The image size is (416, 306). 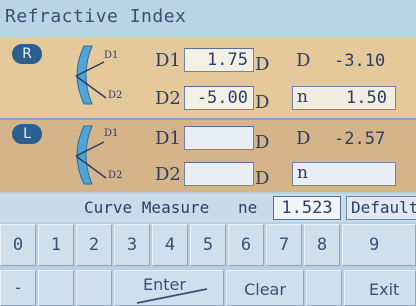 I want to click on enter-arrow-icon, so click(x=172, y=296).